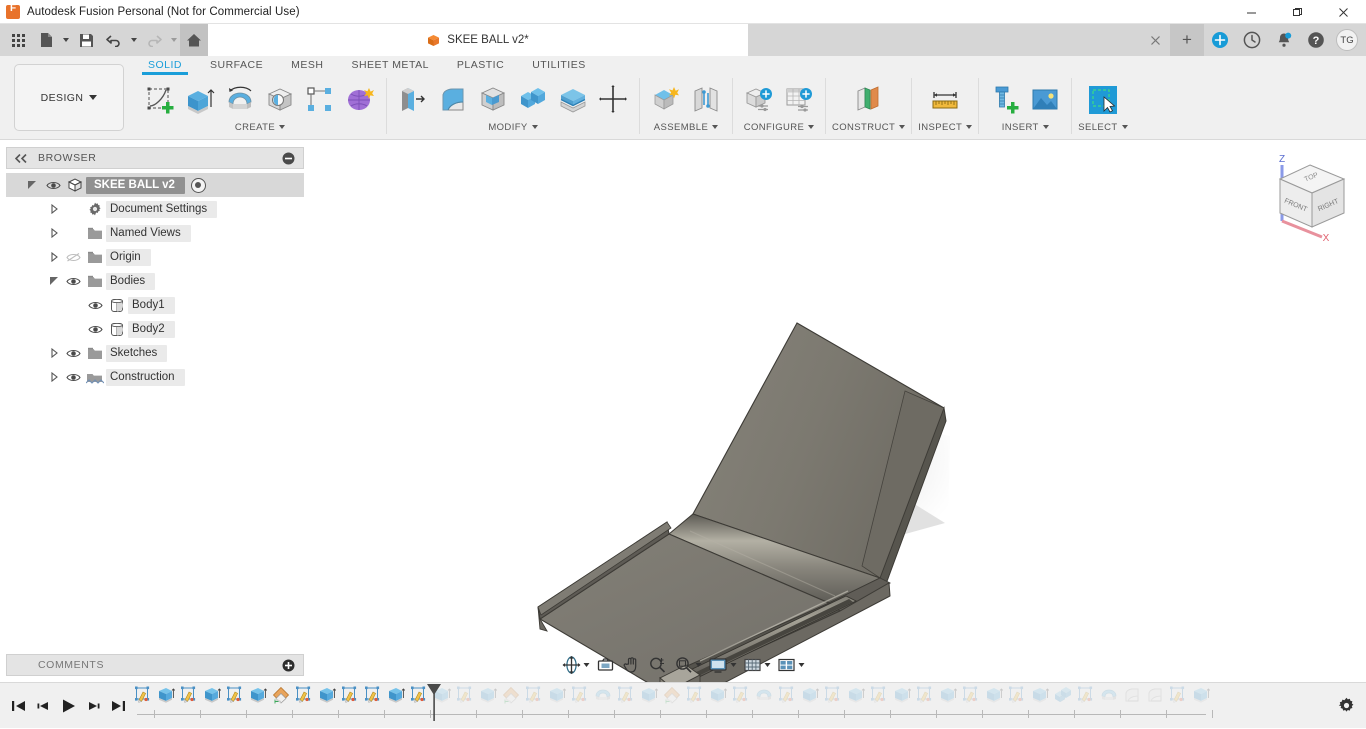 The width and height of the screenshot is (1366, 729). I want to click on form-icon, so click(360, 100).